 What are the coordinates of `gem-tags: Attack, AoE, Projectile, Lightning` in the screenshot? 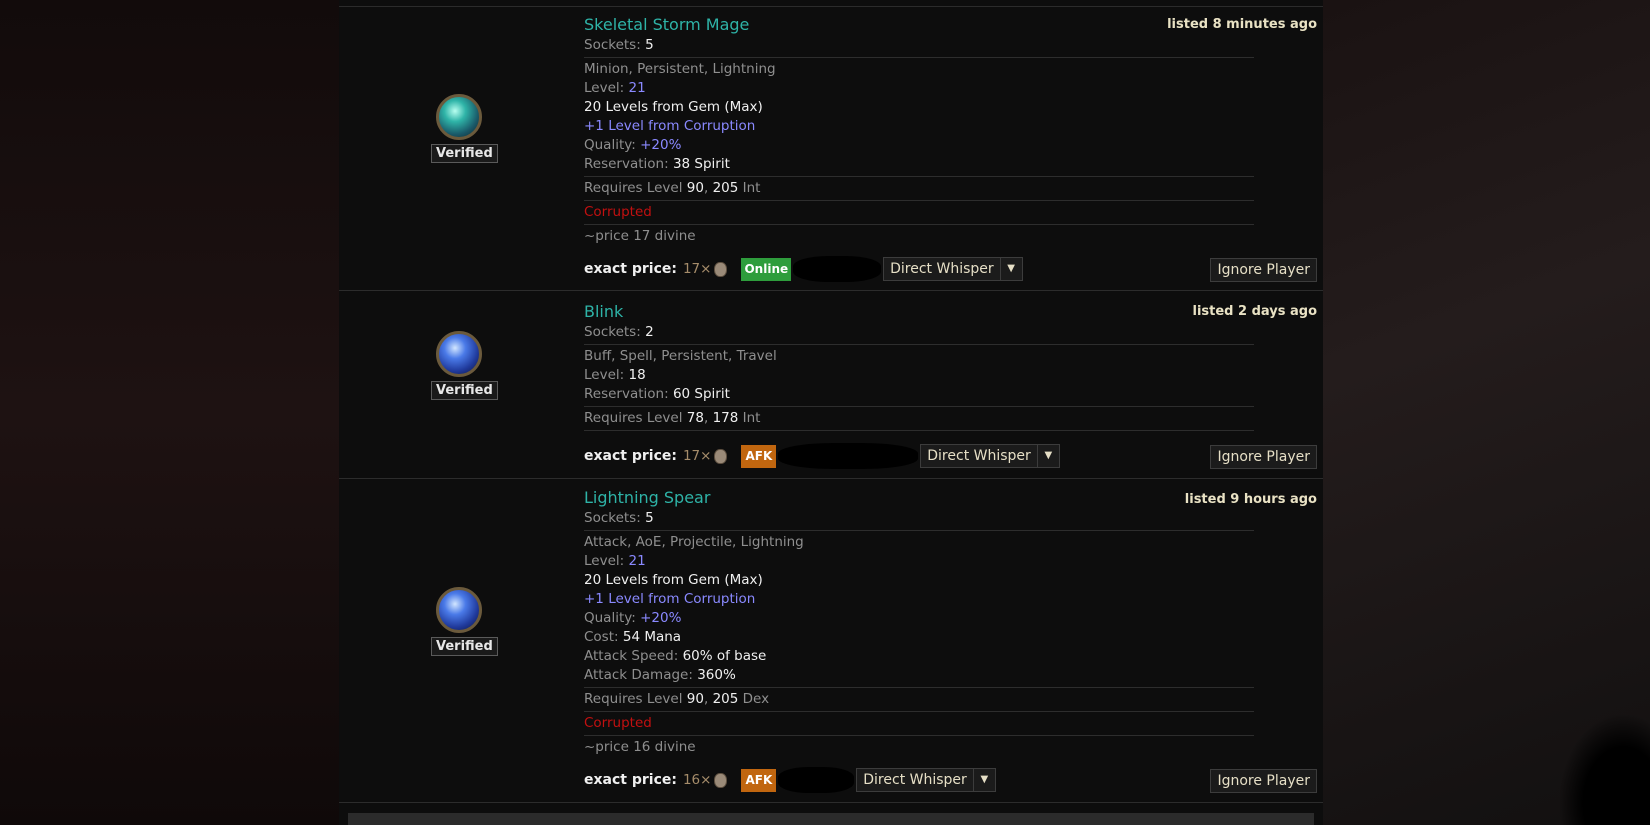 It's located at (694, 542).